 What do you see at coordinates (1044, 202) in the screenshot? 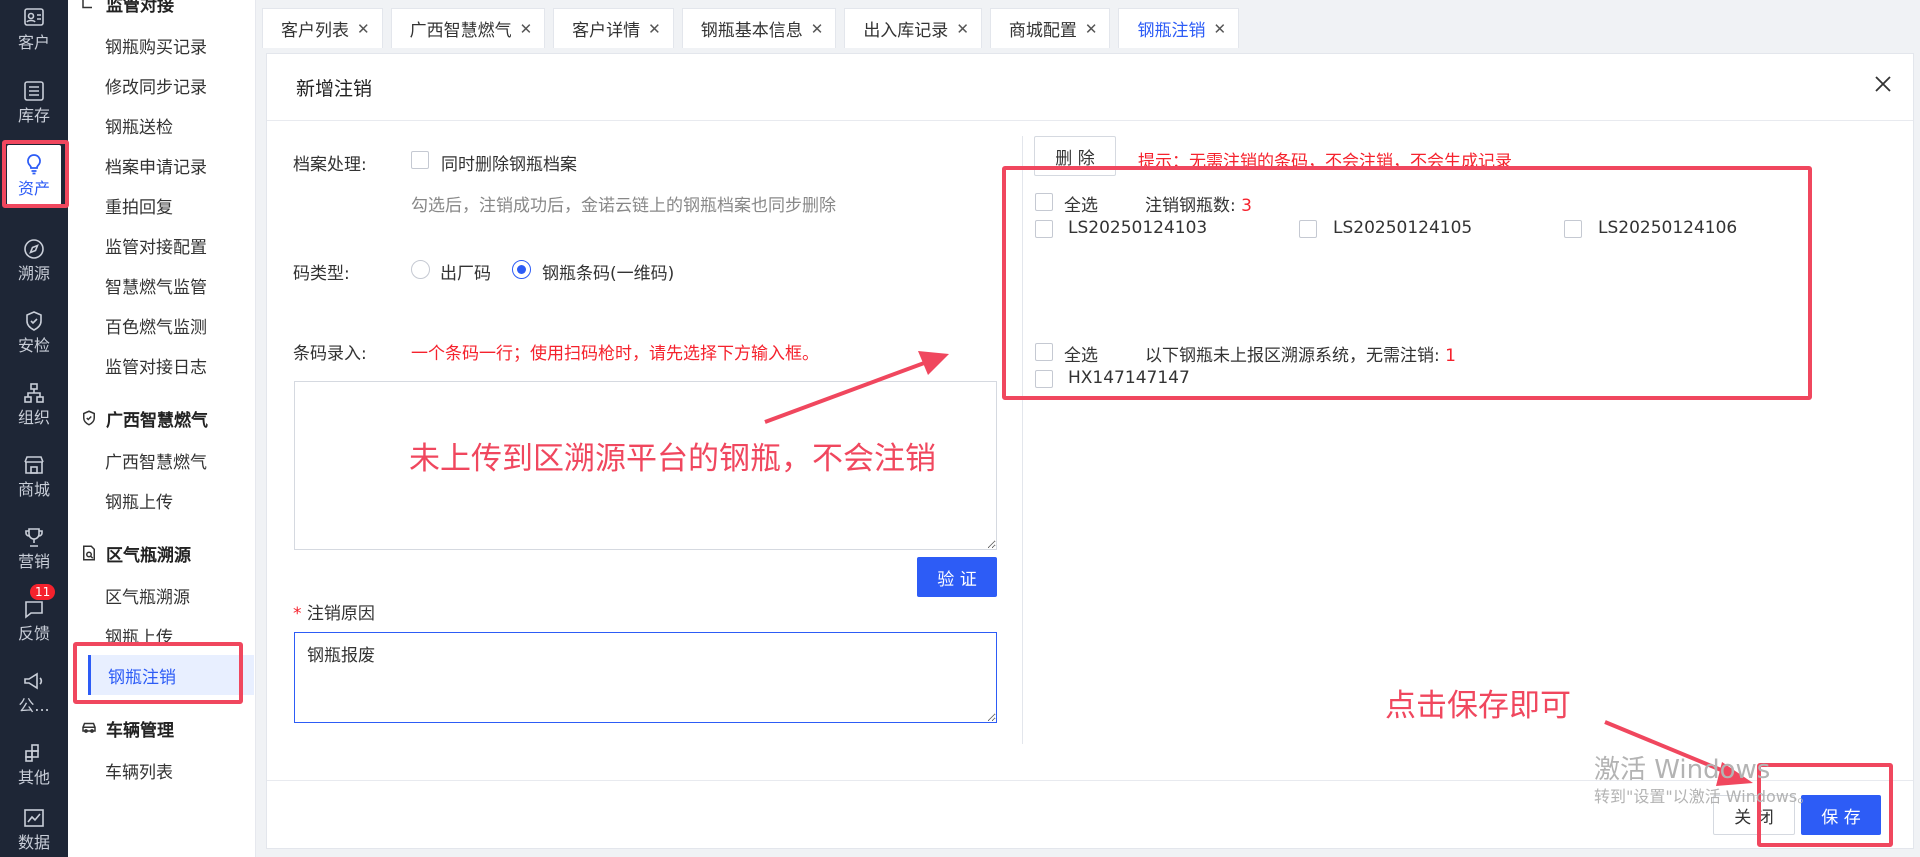
I see `select-all-checkbox` at bounding box center [1044, 202].